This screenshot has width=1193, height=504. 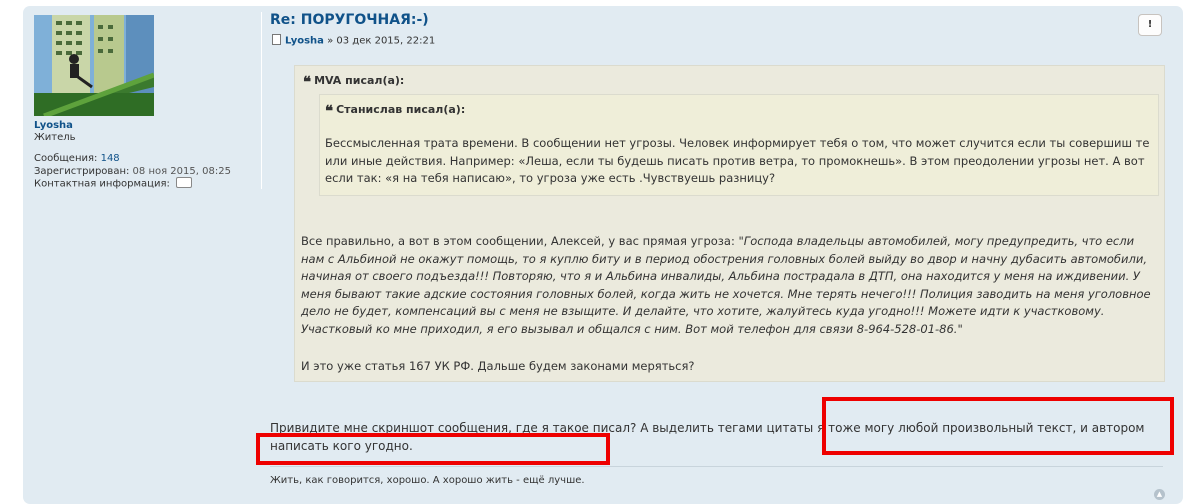 I want to click on quote-inner-cite: ❝ Станислав писал(а):, so click(x=395, y=110).